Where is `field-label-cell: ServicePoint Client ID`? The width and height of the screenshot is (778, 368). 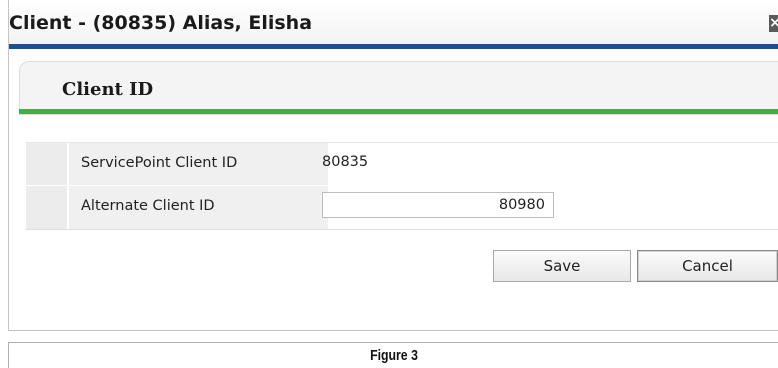 field-label-cell: ServicePoint Client ID is located at coordinates (197, 164).